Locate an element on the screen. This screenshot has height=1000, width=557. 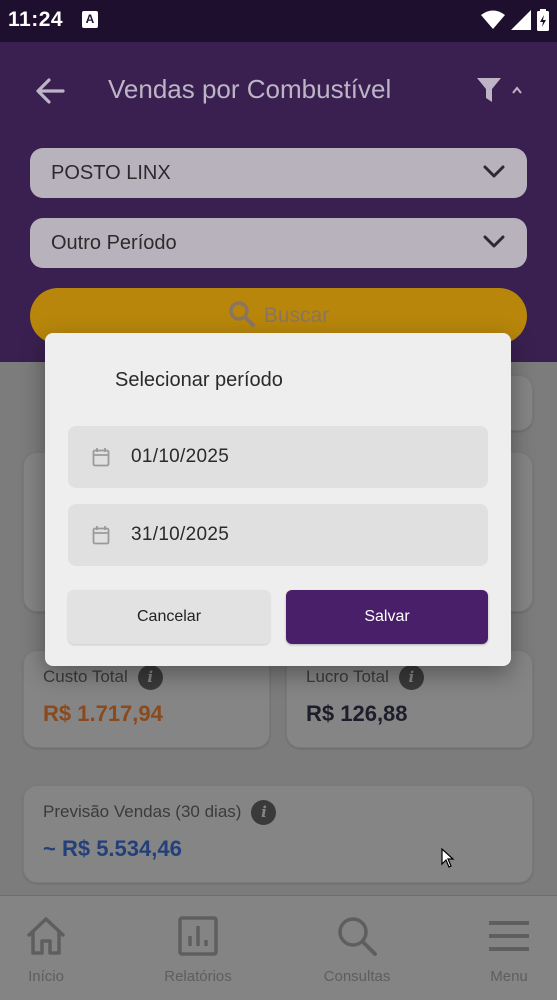
signal-icon is located at coordinates (521, 20).